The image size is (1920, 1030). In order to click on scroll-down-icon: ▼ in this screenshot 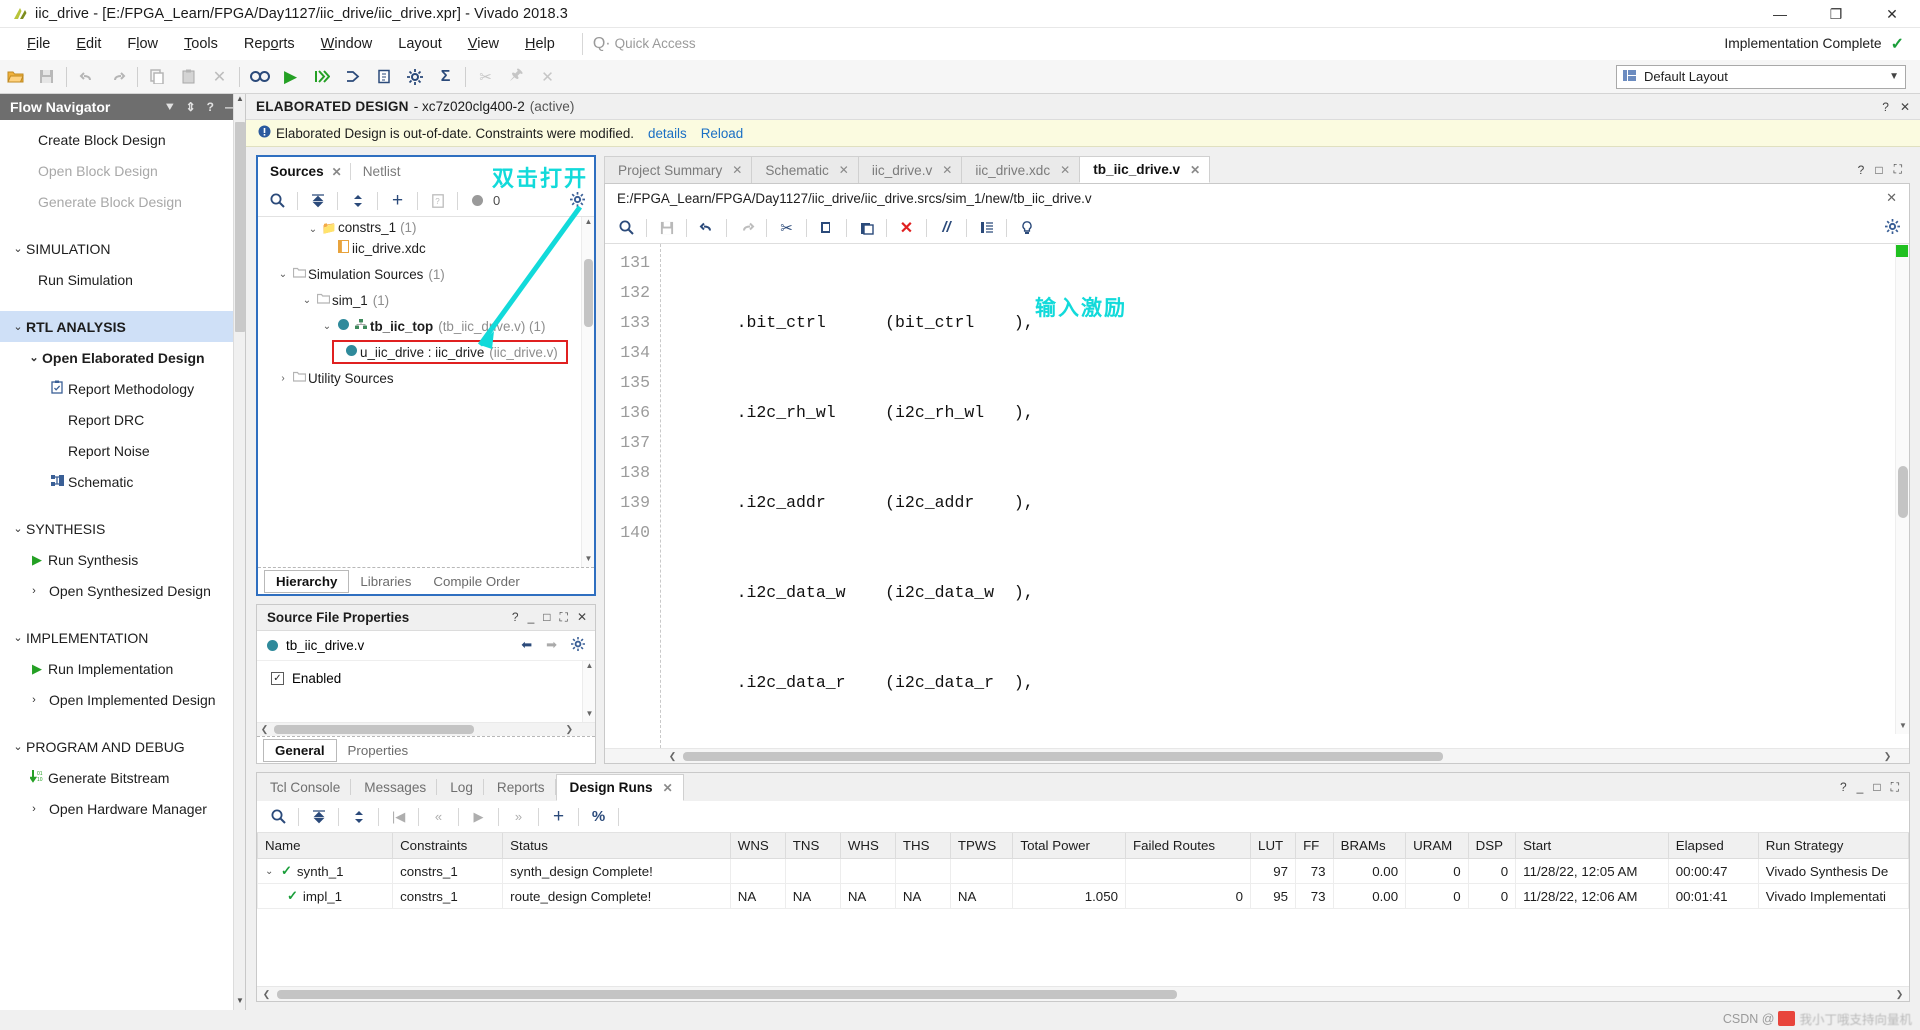, I will do `click(589, 715)`.